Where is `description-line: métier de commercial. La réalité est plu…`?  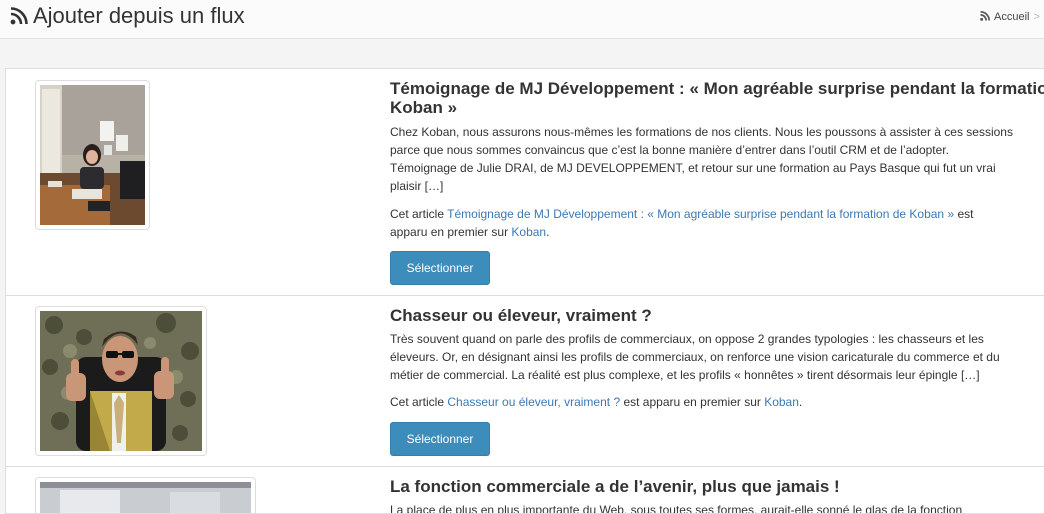 description-line: métier de commercial. La réalité est plu… is located at coordinates (685, 375).